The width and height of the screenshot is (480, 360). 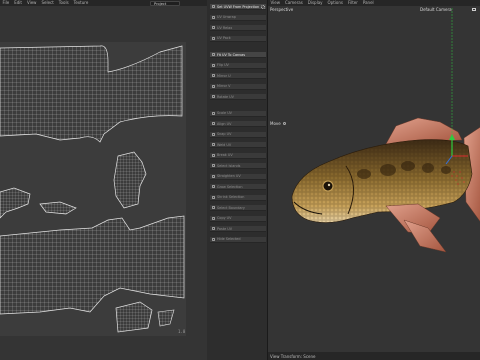 I want to click on command-label: Set UVW From Projection, so click(x=238, y=6).